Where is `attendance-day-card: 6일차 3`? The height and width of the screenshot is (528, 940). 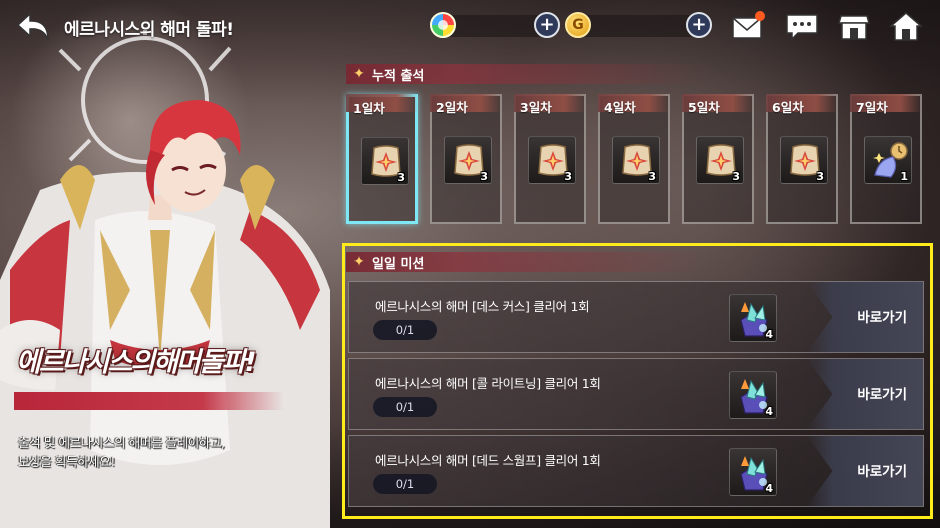
attendance-day-card: 6일차 3 is located at coordinates (802, 159).